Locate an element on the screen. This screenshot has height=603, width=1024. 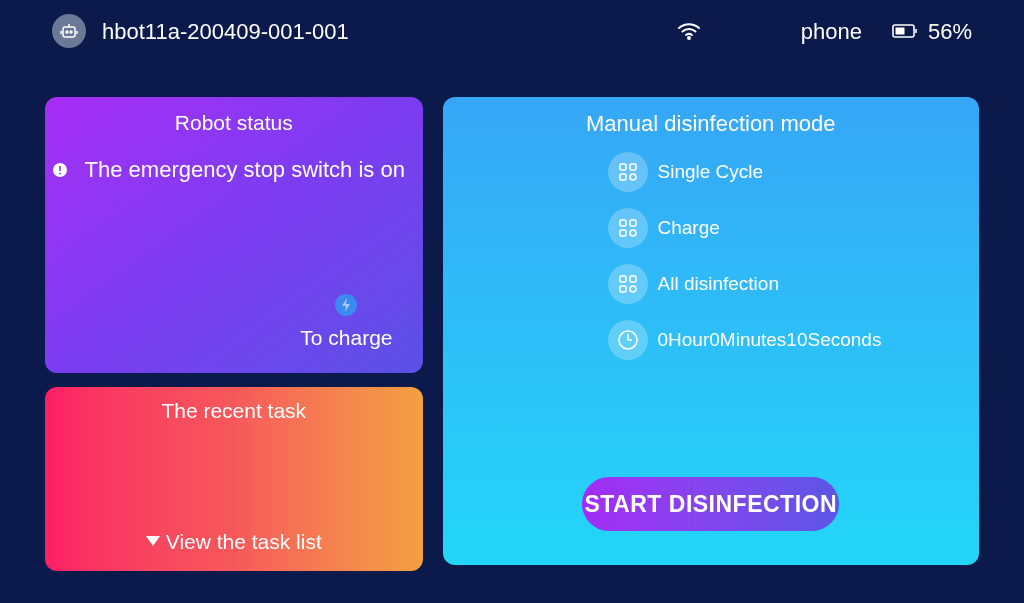
battery-percent: 56% is located at coordinates (949, 31).